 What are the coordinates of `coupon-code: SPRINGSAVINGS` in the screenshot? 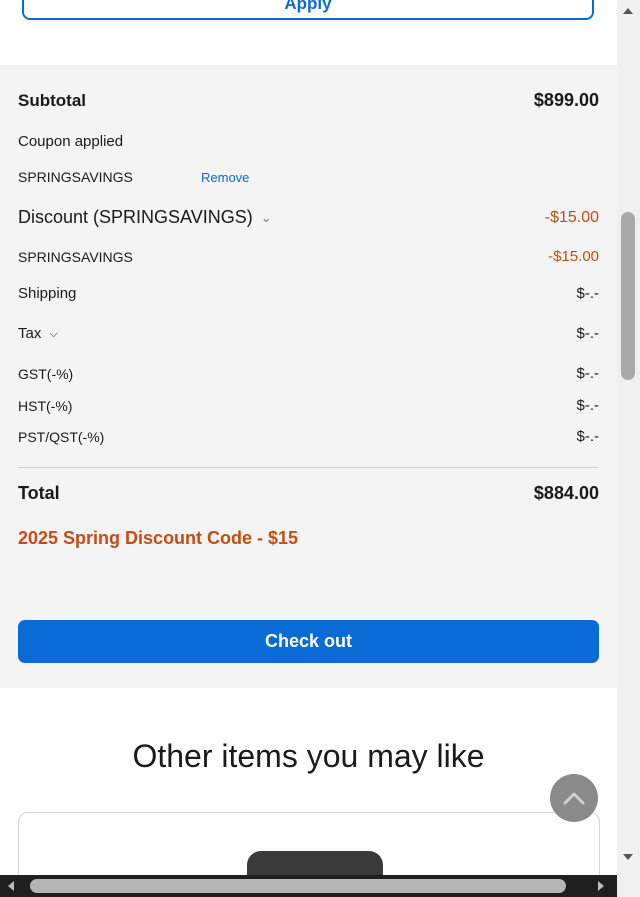 It's located at (75, 177).